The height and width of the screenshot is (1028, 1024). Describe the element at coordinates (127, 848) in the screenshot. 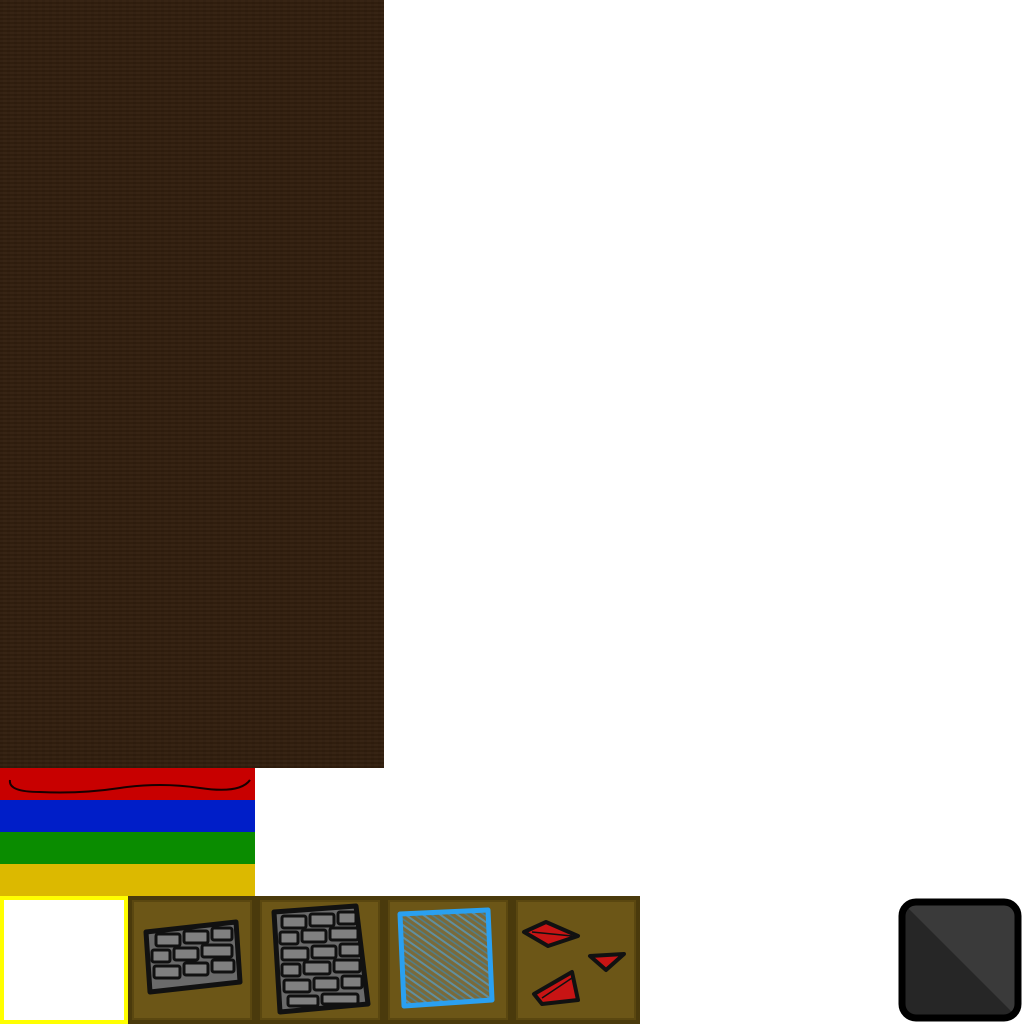

I see `stamina-bar-green` at that location.